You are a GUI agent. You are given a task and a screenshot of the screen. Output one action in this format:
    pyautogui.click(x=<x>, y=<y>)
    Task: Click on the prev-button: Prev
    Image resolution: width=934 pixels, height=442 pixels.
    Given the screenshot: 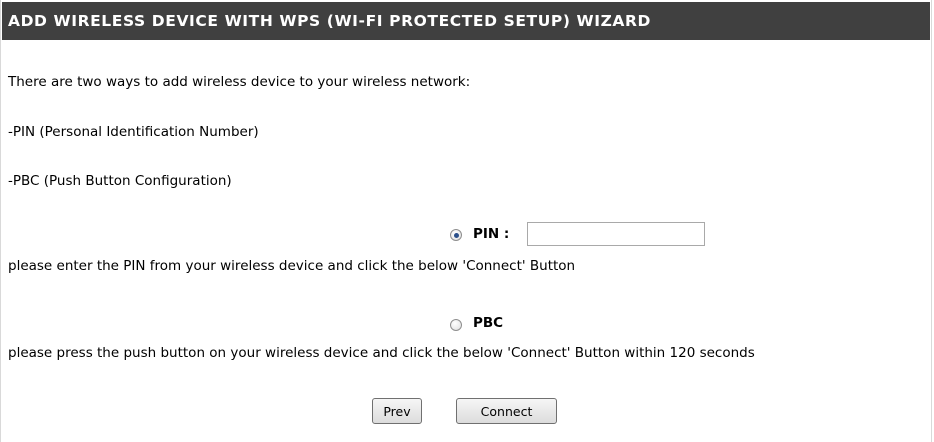 What is the action you would take?
    pyautogui.click(x=397, y=411)
    